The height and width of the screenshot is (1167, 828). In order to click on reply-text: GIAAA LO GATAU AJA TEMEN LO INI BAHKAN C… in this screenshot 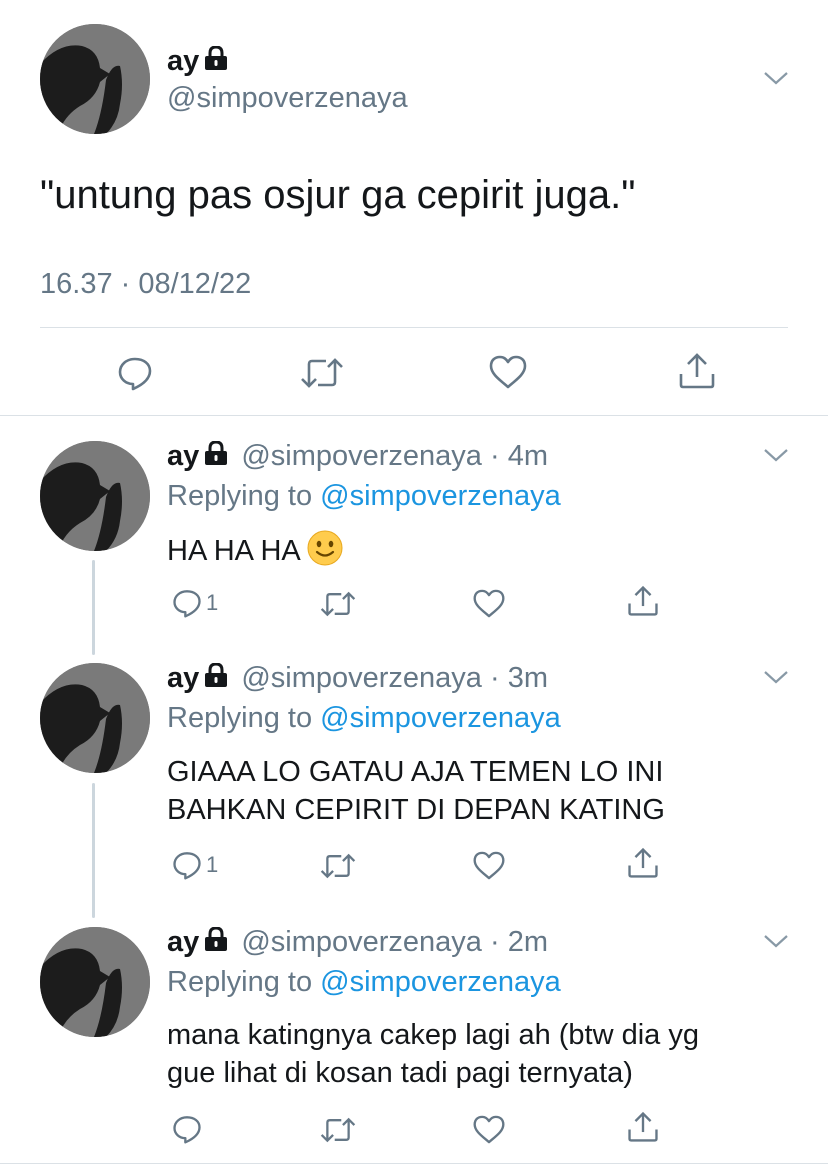, I will do `click(416, 791)`.